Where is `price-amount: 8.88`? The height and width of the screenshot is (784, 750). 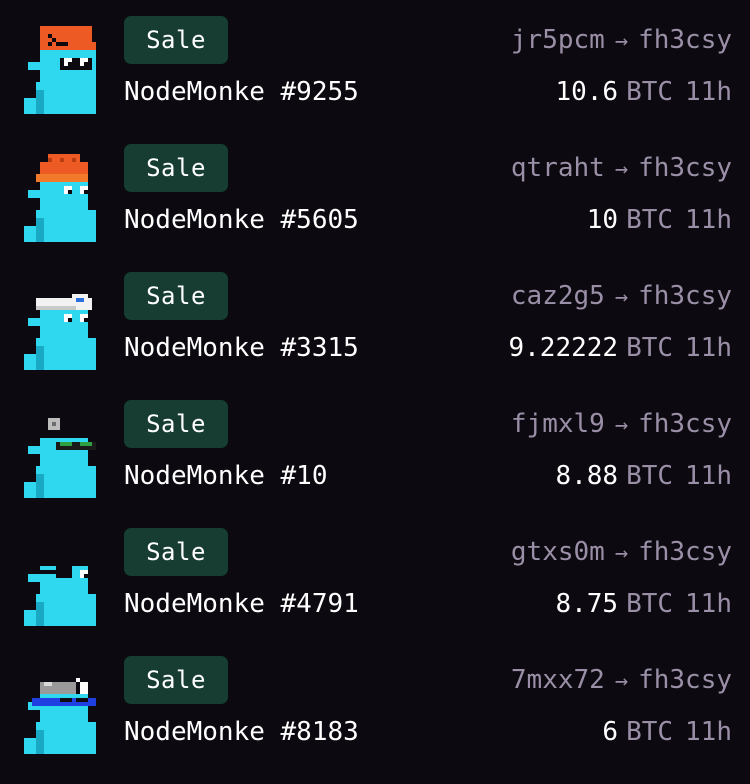 price-amount: 8.88 is located at coordinates (587, 476).